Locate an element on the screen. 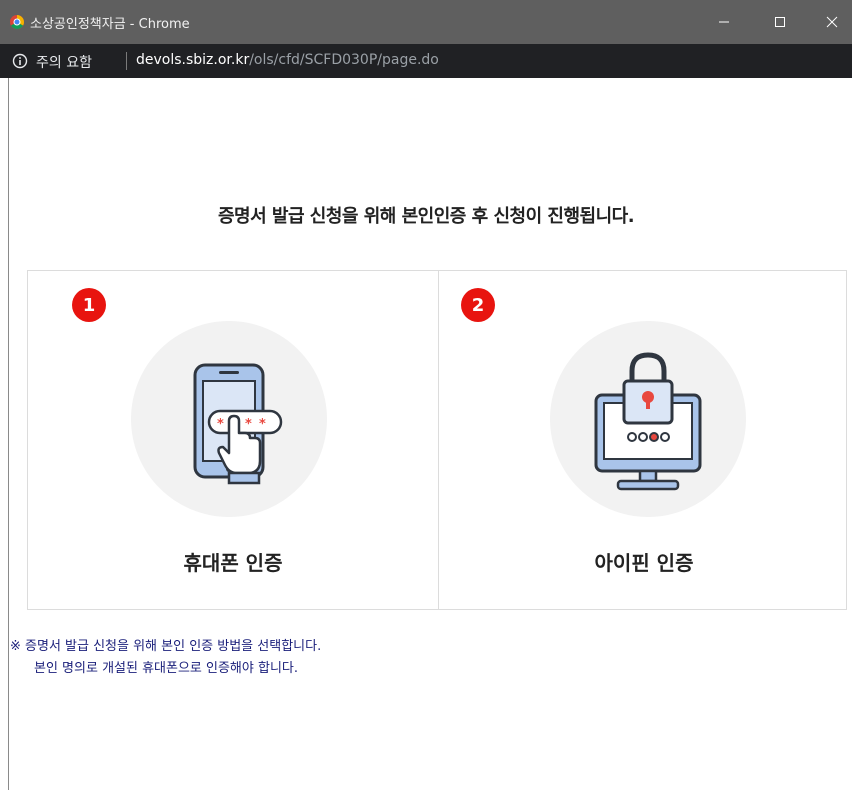 This screenshot has height=790, width=852. option-label: 아이핀 인증 is located at coordinates (644, 563).